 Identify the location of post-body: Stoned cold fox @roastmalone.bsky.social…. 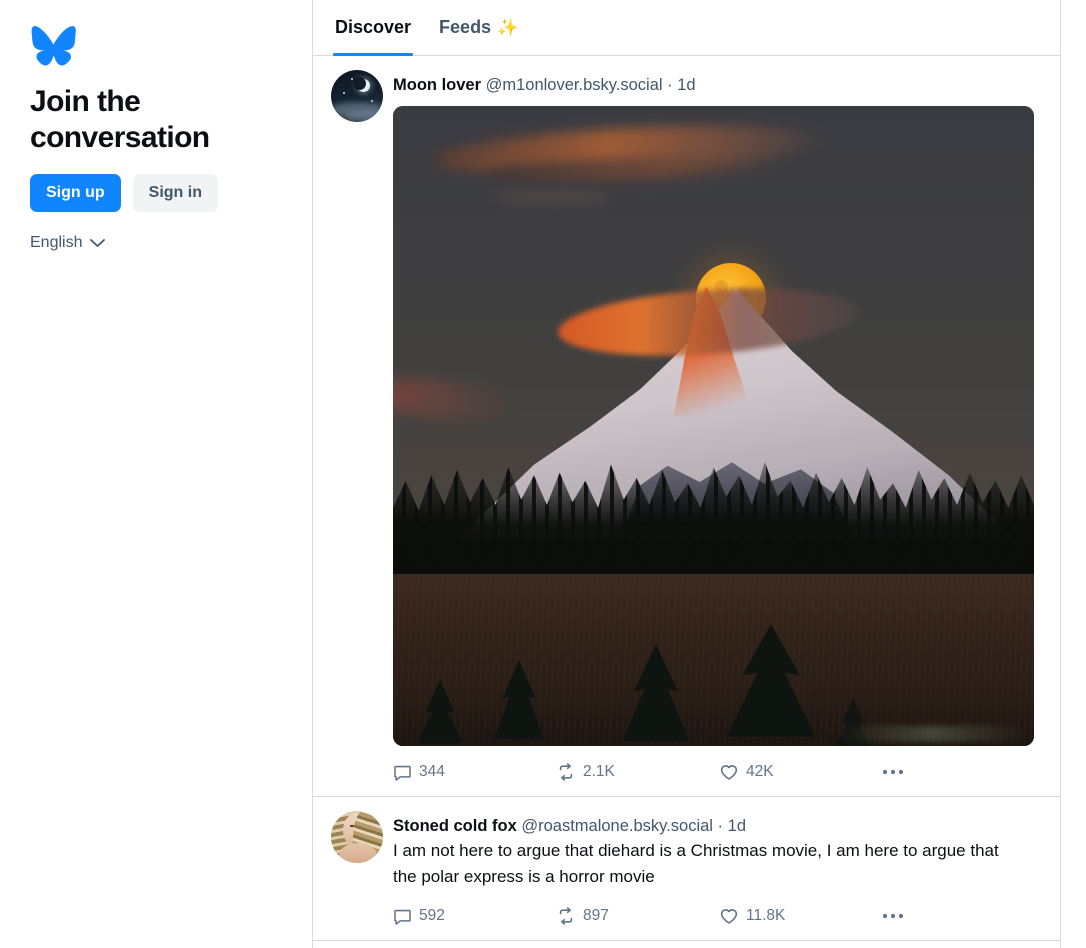
(717, 875).